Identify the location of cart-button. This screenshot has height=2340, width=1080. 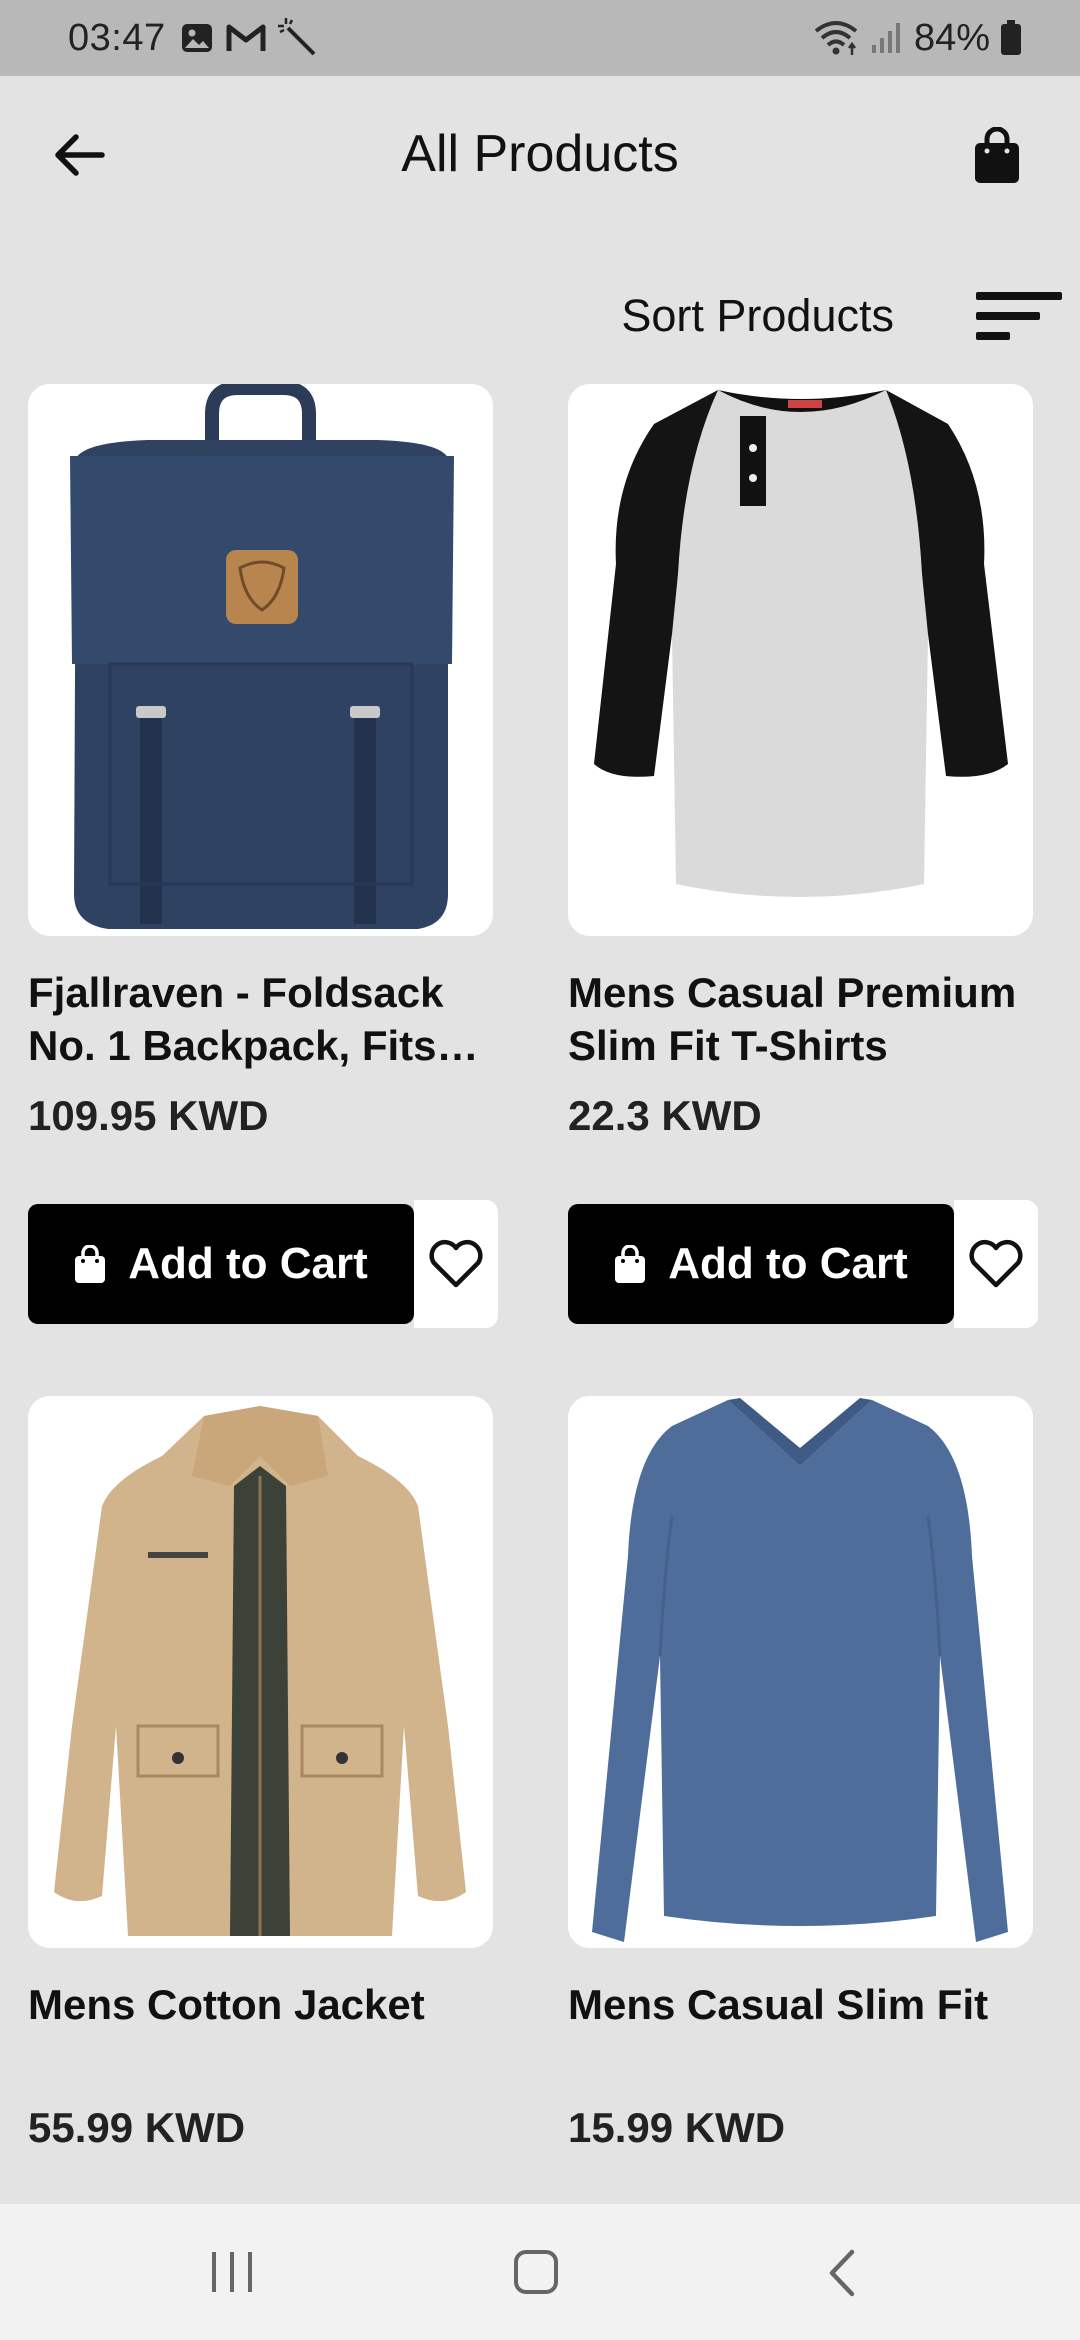
(997, 155).